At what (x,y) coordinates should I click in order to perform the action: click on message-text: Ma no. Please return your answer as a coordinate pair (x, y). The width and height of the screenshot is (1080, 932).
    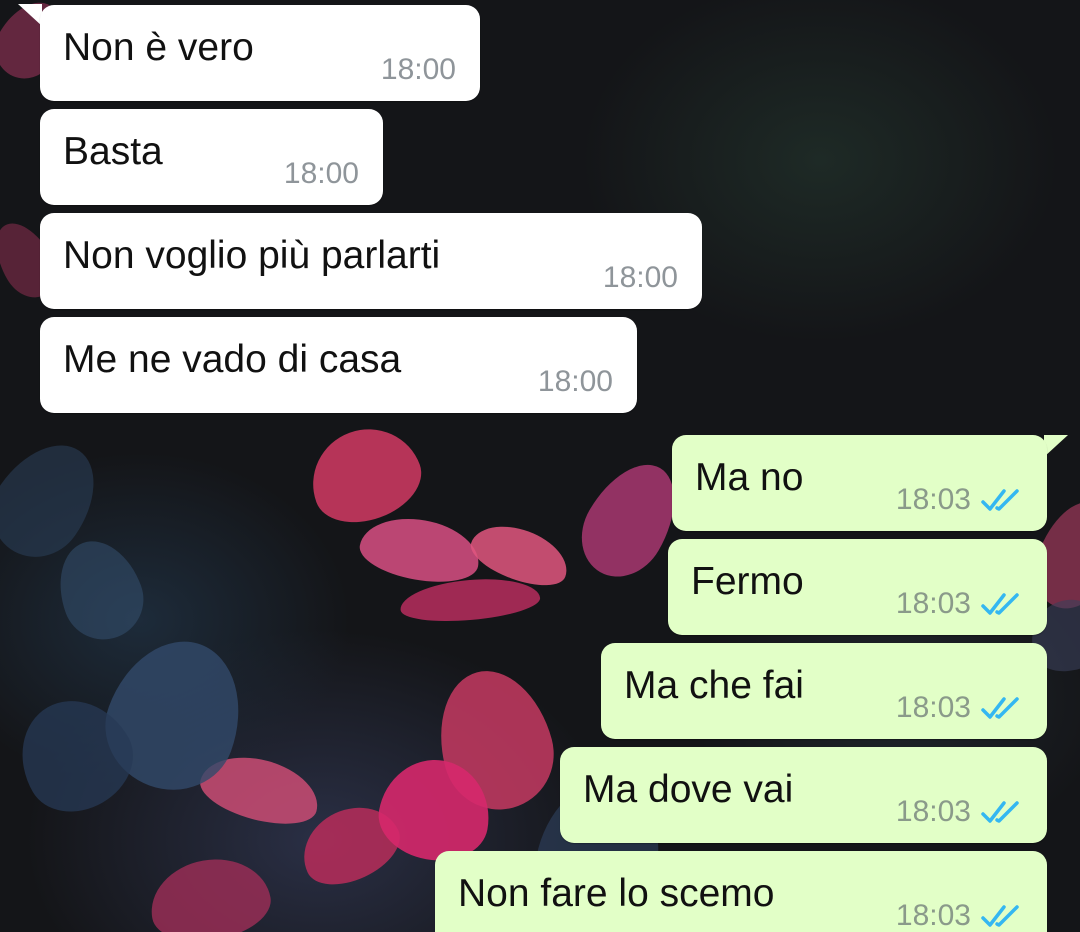
    Looking at the image, I should click on (749, 477).